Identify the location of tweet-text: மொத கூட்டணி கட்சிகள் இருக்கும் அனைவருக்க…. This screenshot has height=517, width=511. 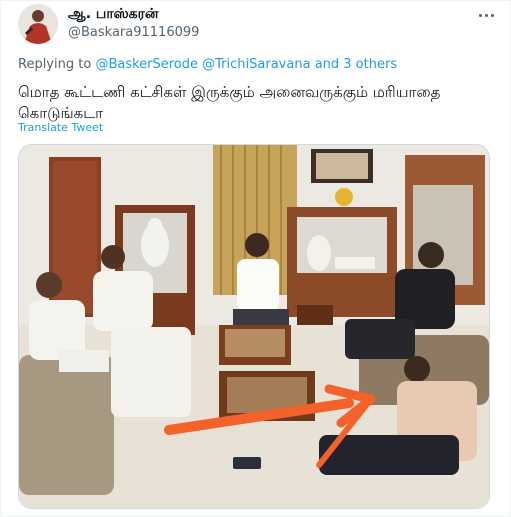
(229, 102).